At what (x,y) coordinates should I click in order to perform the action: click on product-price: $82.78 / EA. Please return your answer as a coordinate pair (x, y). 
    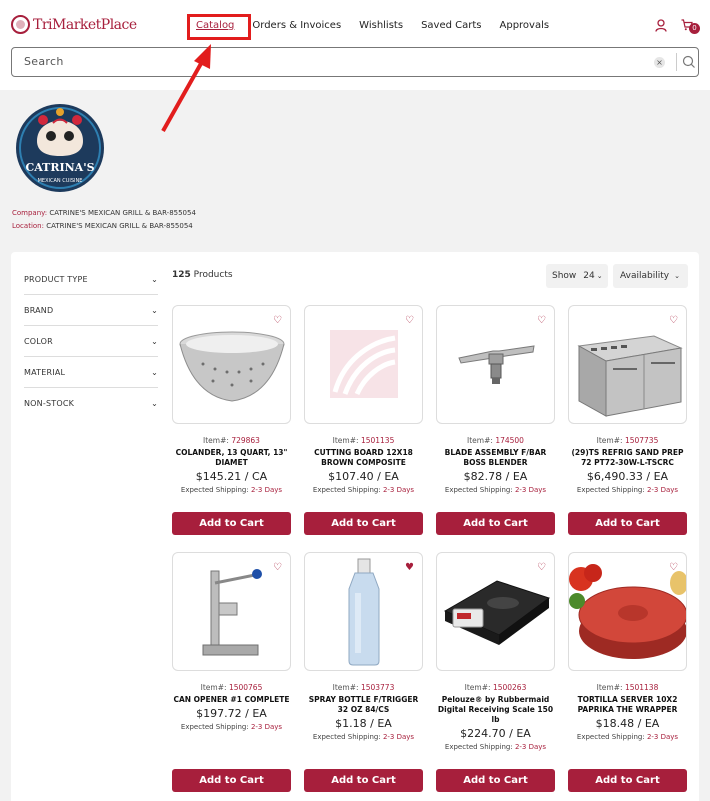
    Looking at the image, I should click on (495, 476).